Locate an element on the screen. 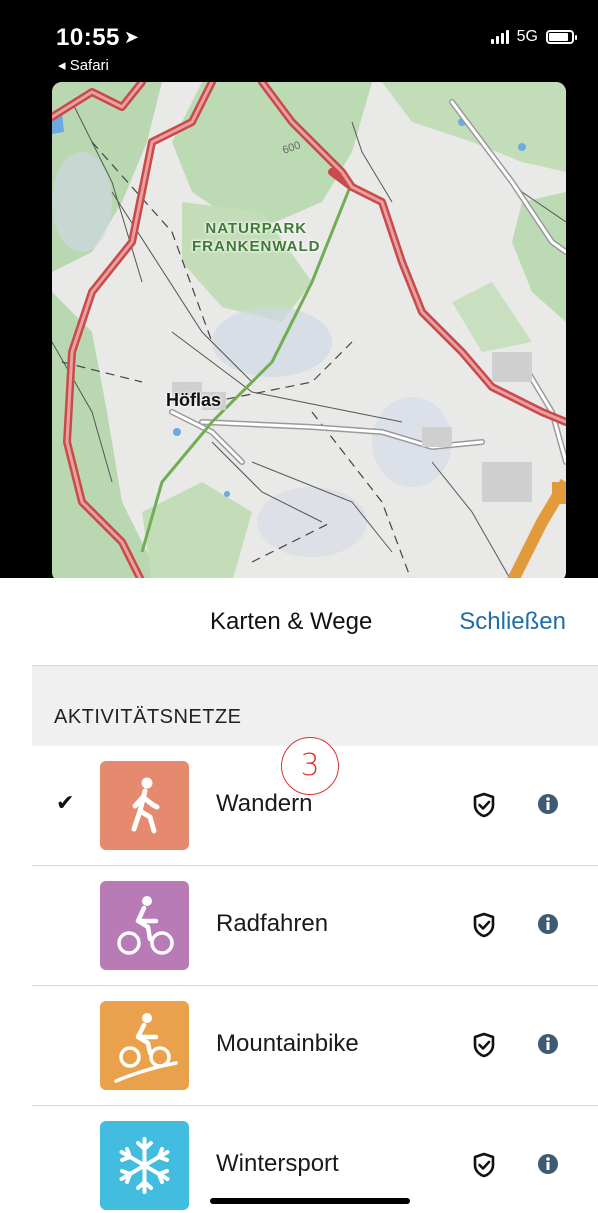 This screenshot has height=1213, width=598. list-item-wintersport: Wintersport is located at coordinates (315, 1159).